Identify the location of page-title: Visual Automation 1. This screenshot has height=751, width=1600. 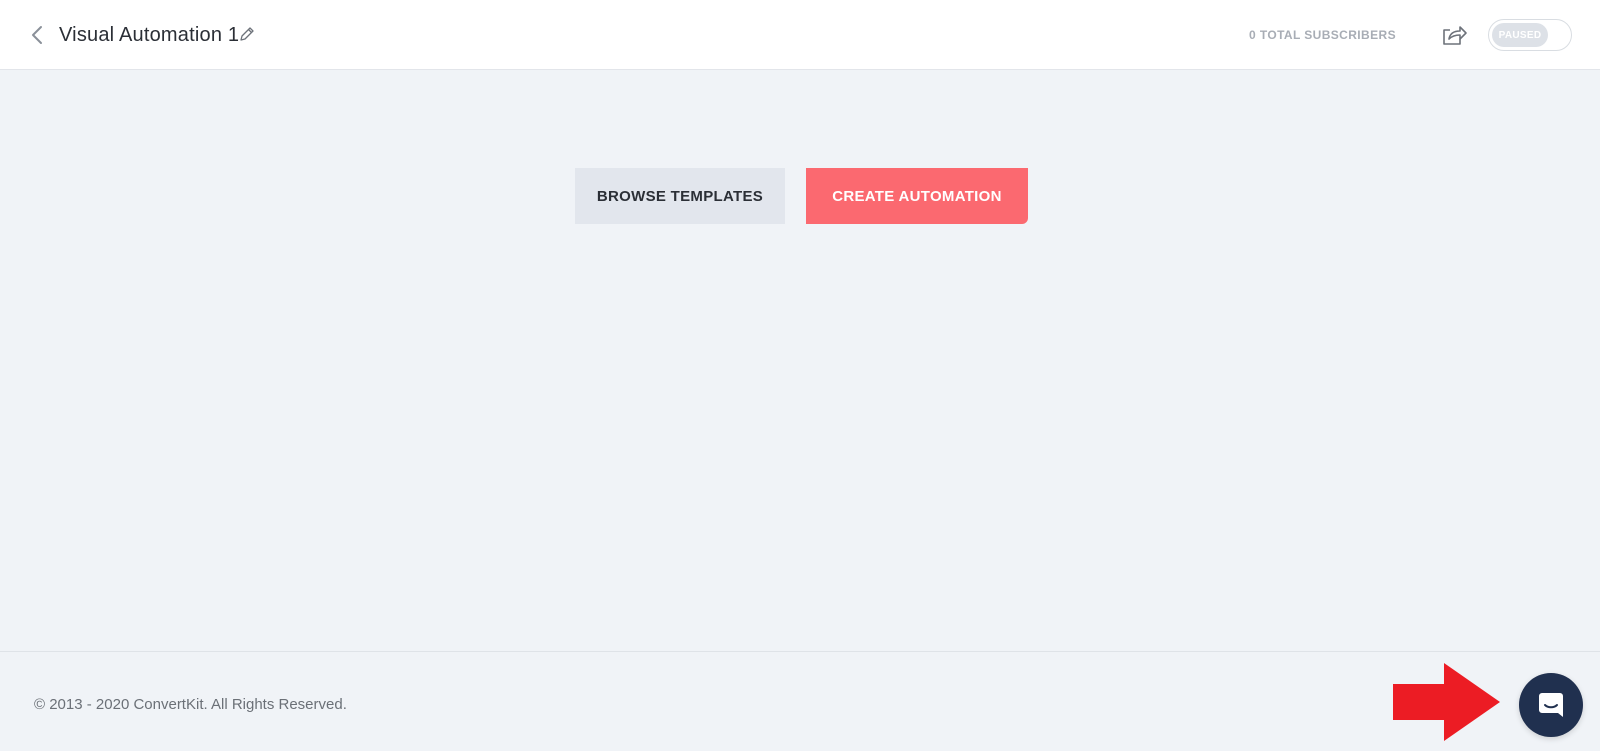
(149, 35).